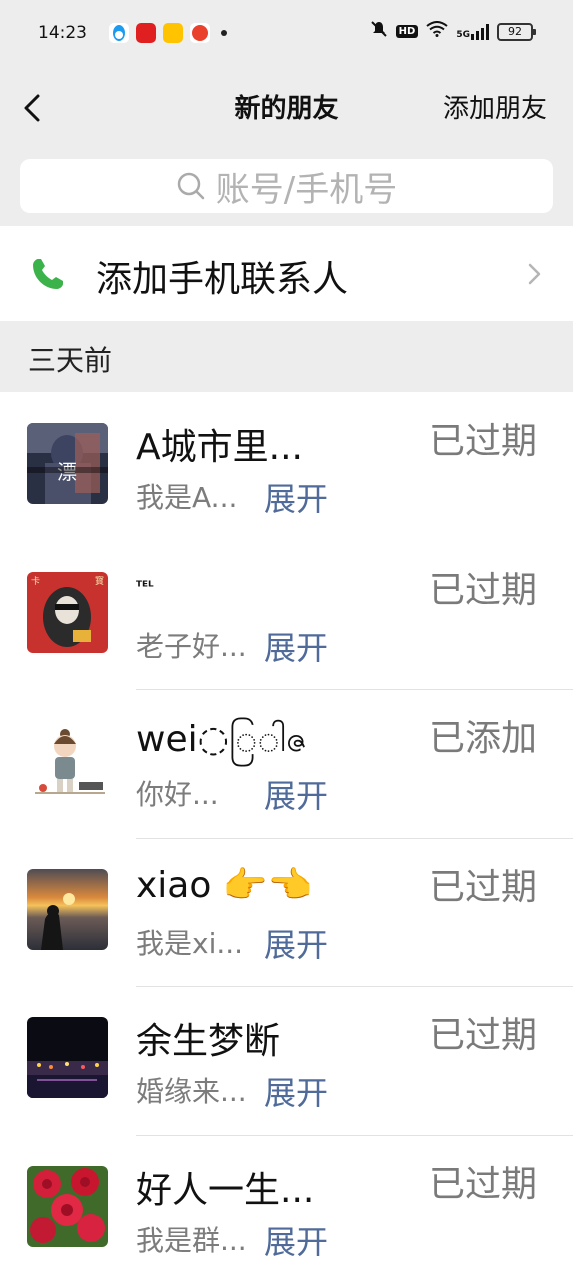 The image size is (573, 1280). I want to click on list-item: wei◌ြ◌ါဇ 你好... 展开 已添加, so click(286, 763).